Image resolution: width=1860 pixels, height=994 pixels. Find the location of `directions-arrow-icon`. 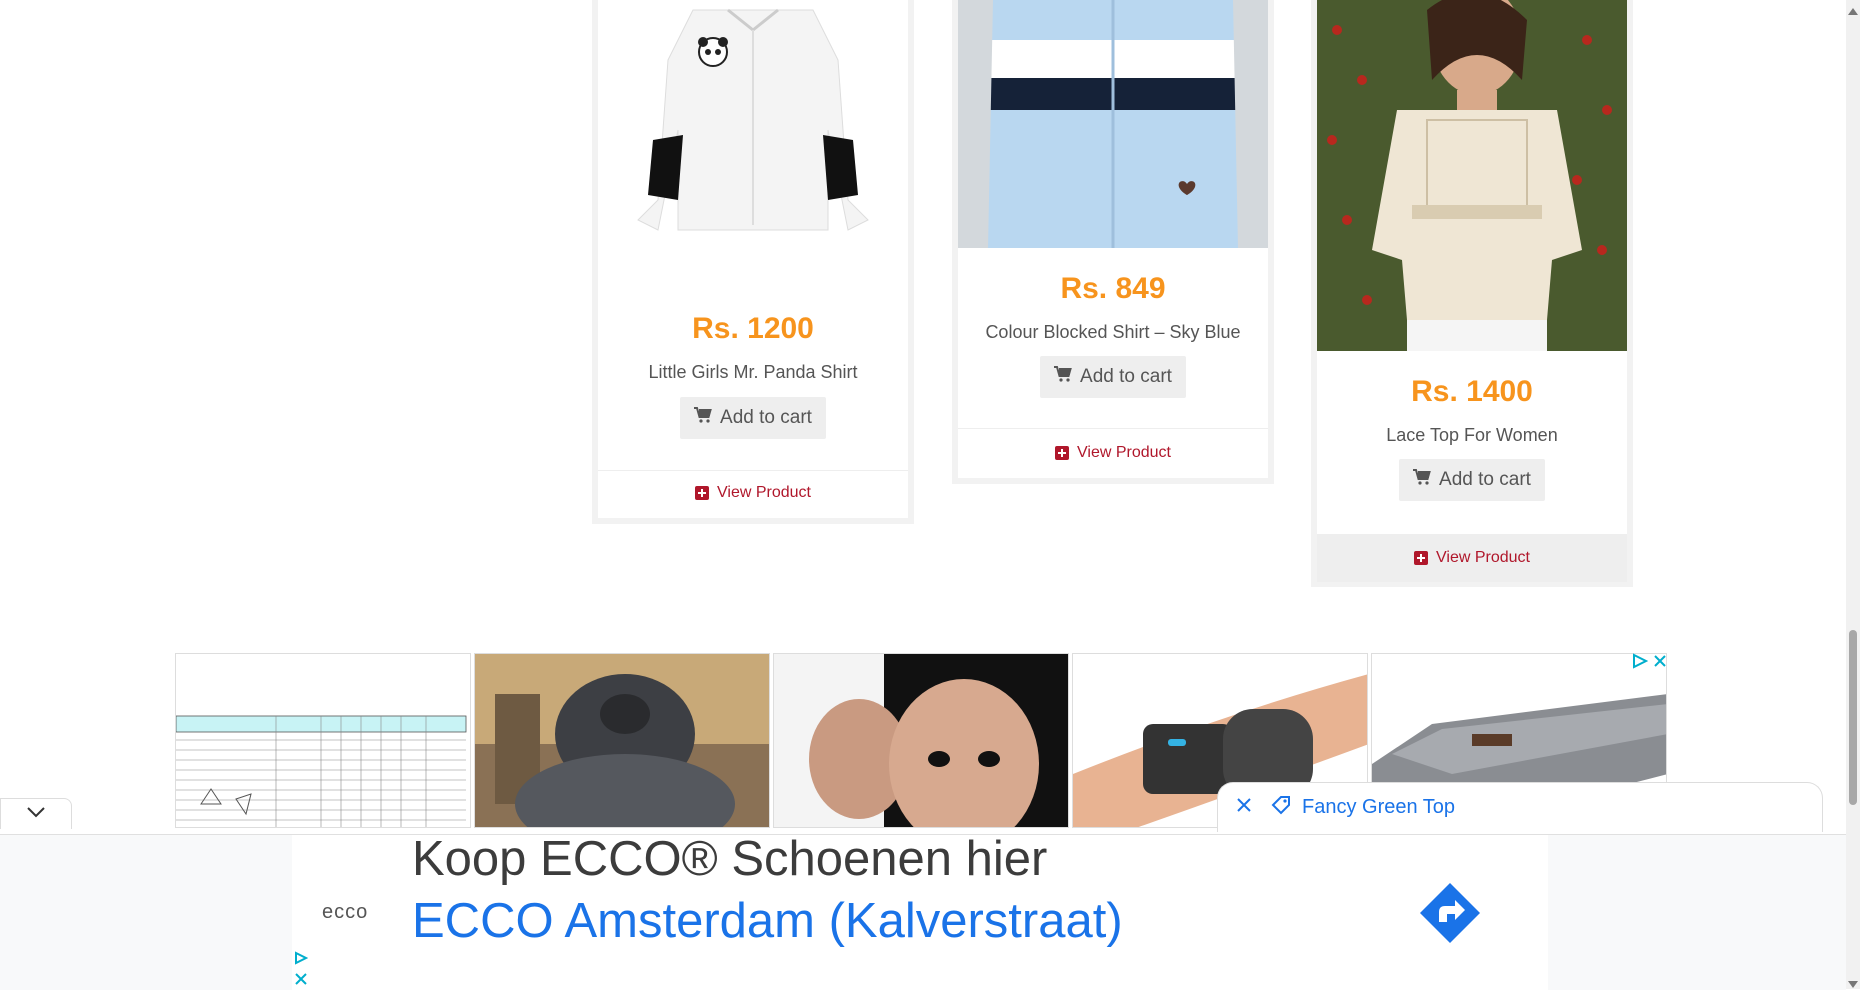

directions-arrow-icon is located at coordinates (1450, 915).